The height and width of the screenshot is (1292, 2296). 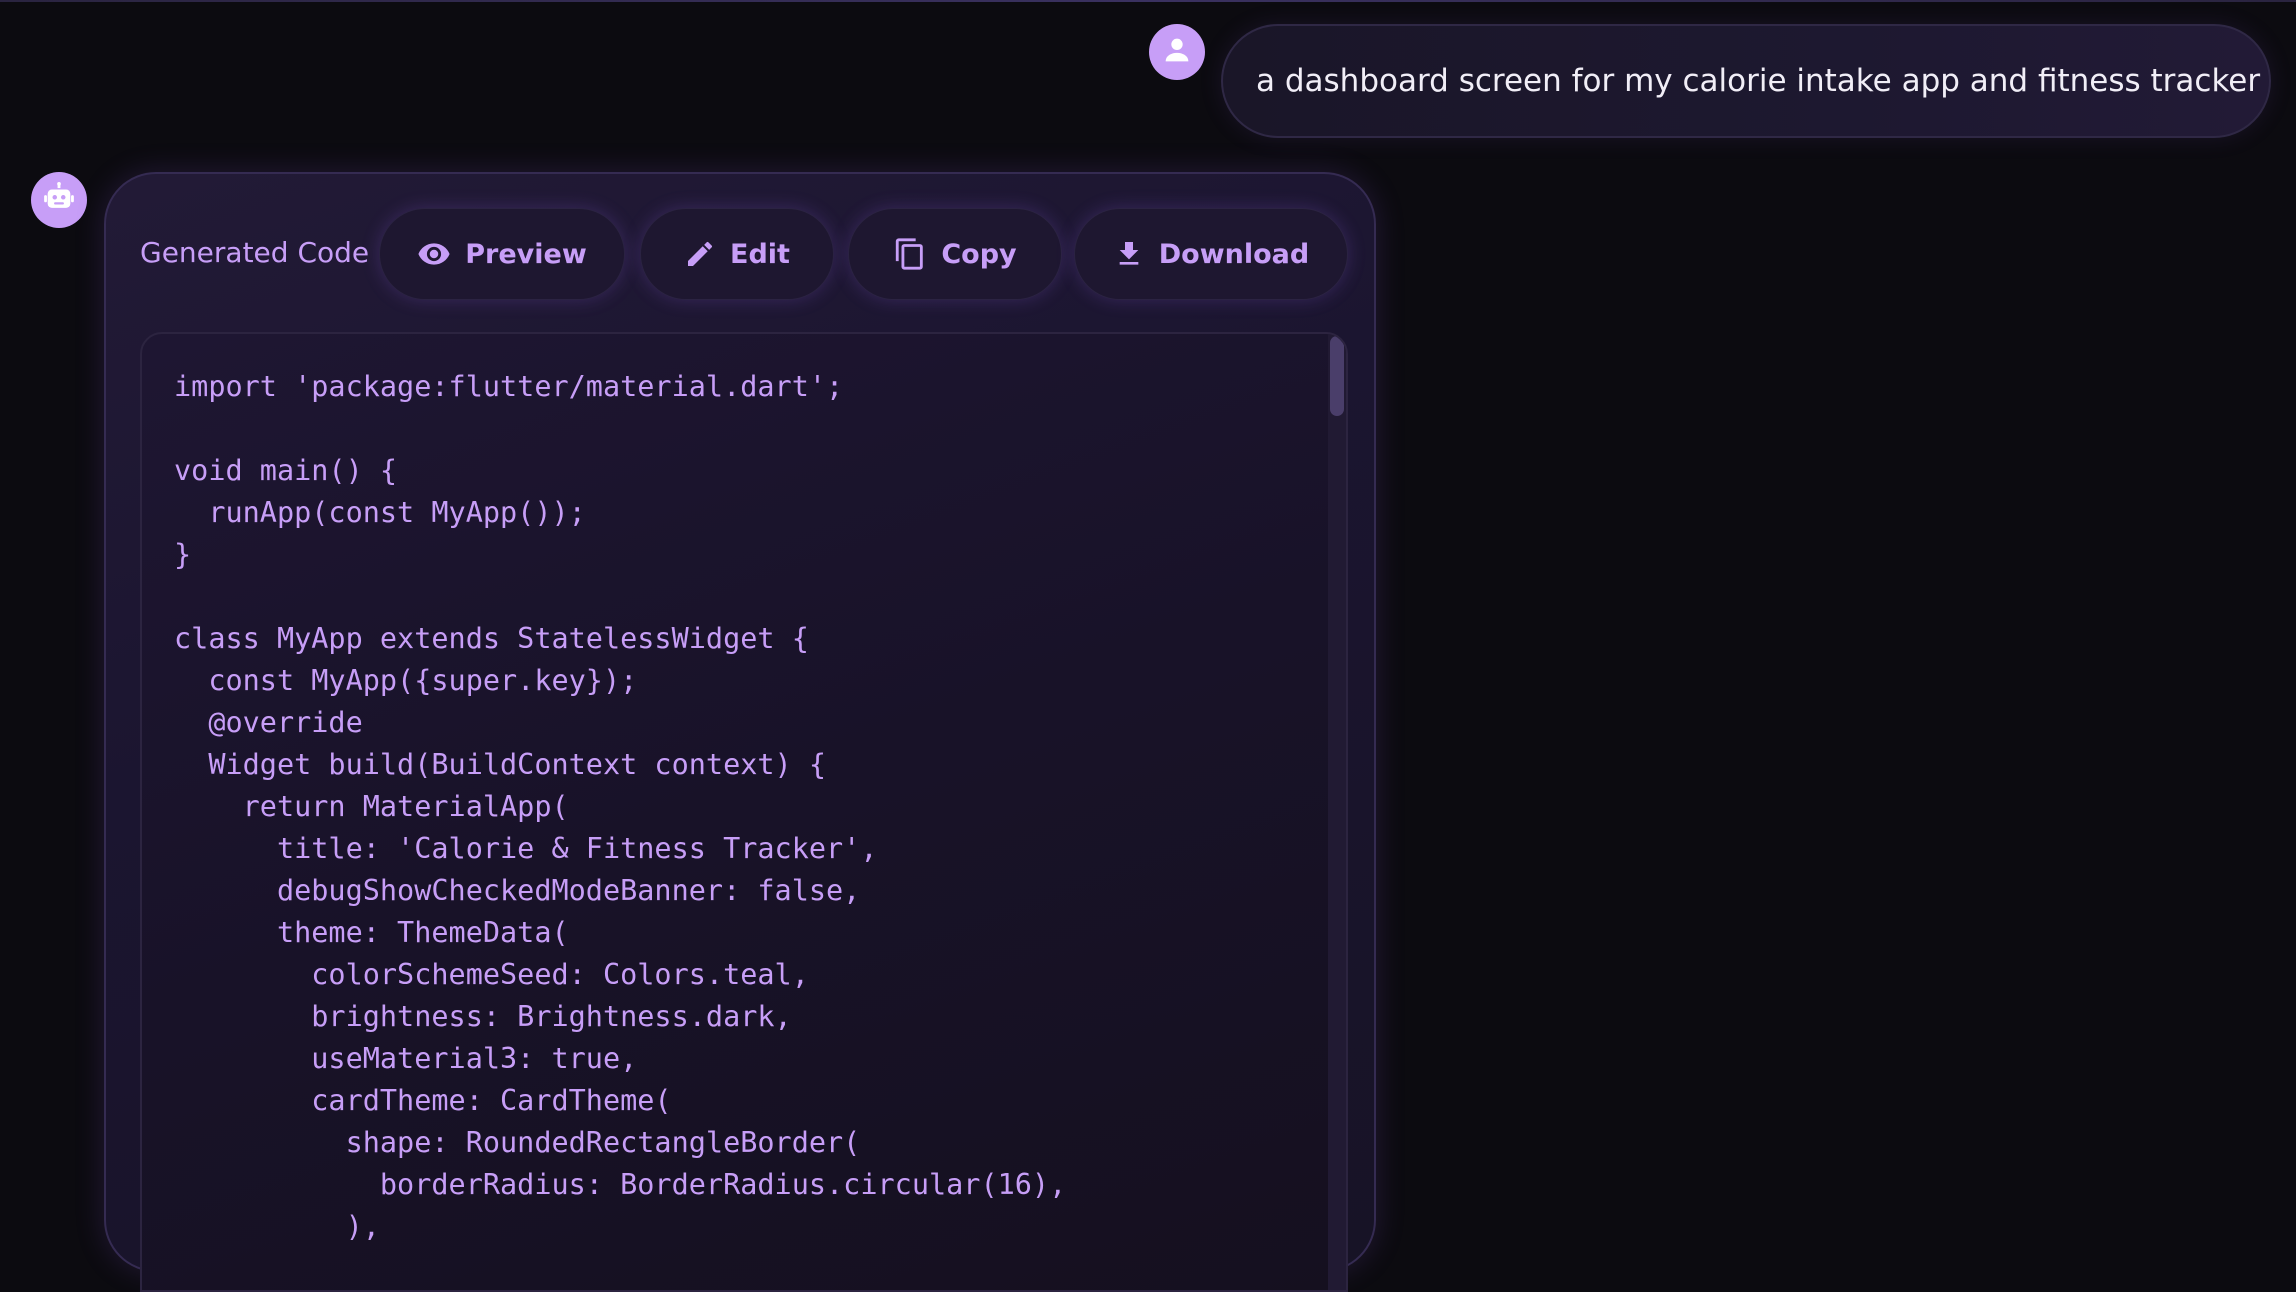 What do you see at coordinates (1337, 812) in the screenshot?
I see `code-scrollbar-track` at bounding box center [1337, 812].